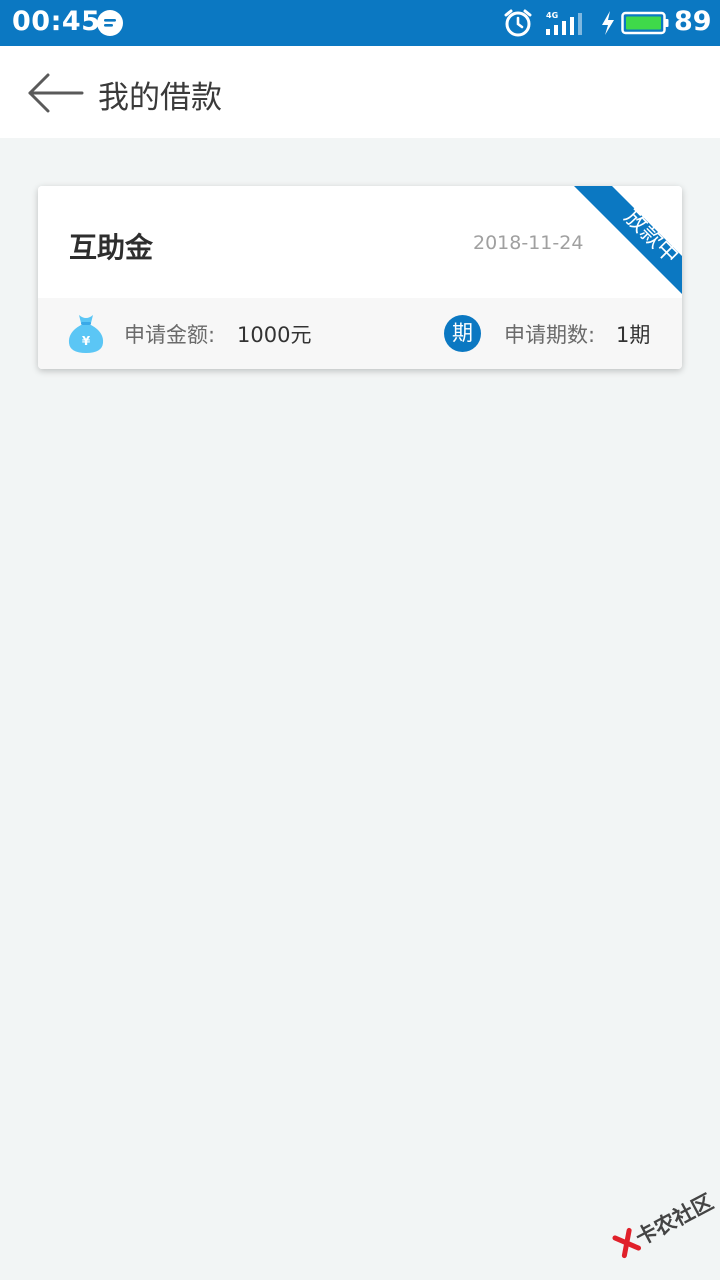  Describe the element at coordinates (552, 15) in the screenshot. I see `network-type-label: 4G` at that location.